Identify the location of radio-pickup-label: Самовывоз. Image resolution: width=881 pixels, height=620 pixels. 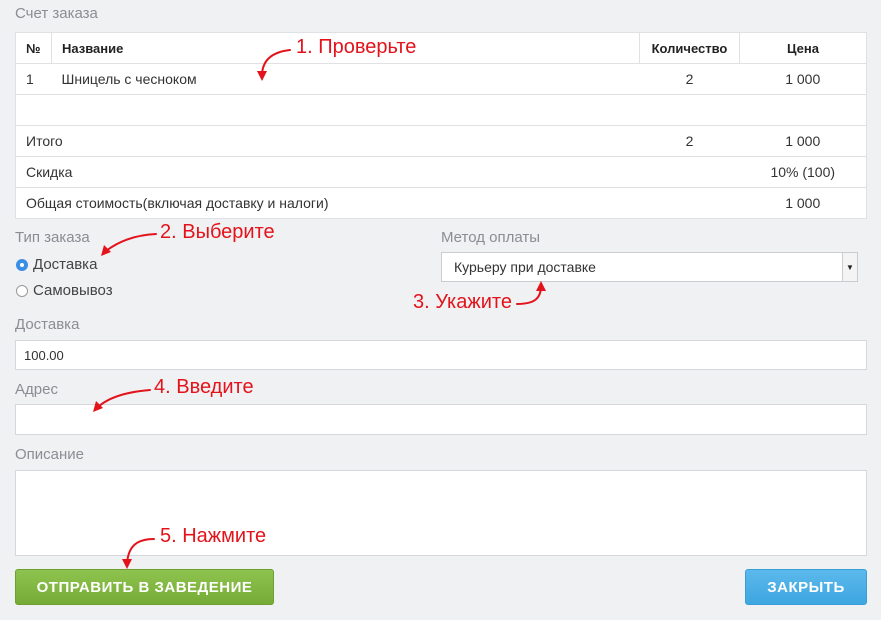
(73, 290).